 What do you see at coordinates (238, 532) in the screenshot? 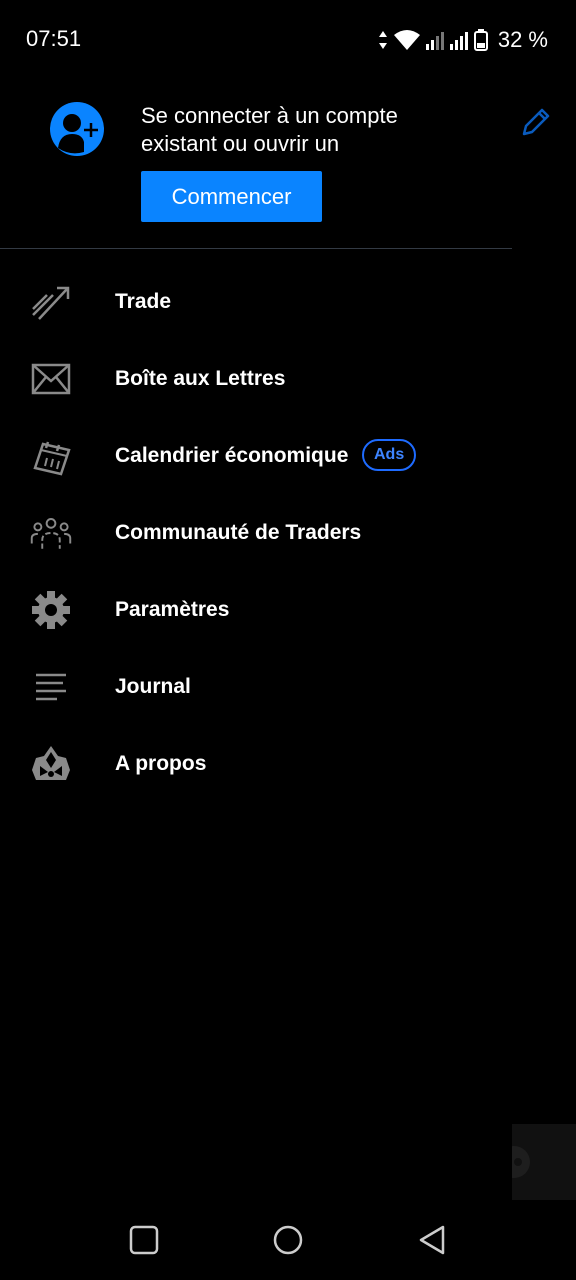
I see `menu-label: Communauté de Traders` at bounding box center [238, 532].